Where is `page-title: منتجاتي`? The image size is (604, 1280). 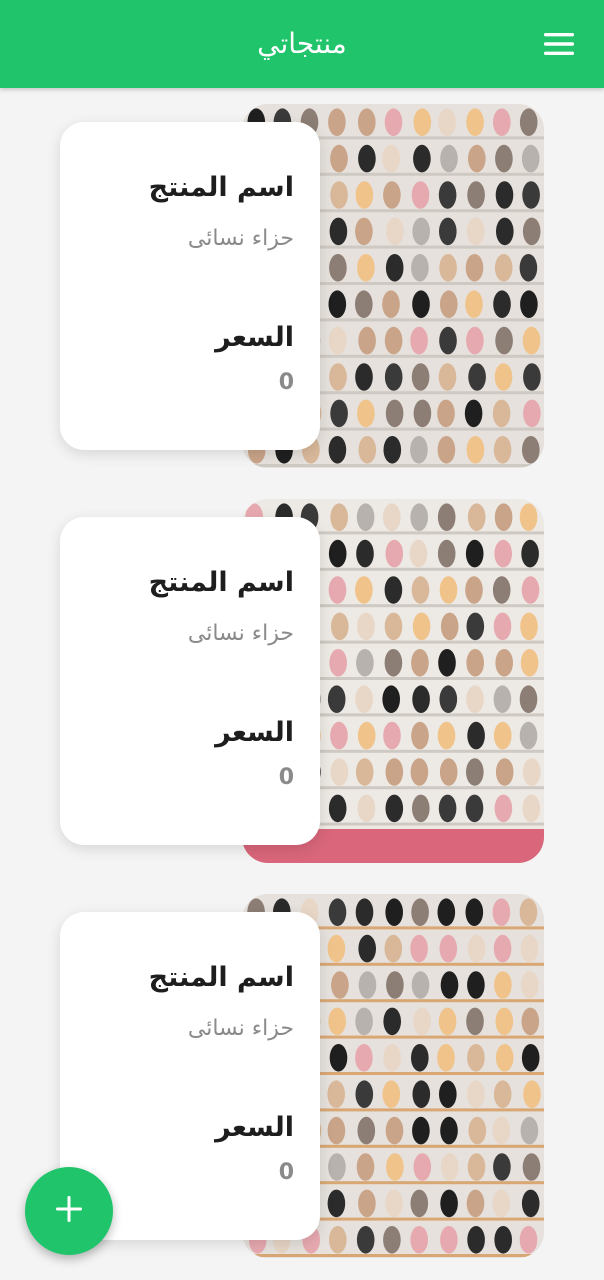
page-title: منتجاتي is located at coordinates (302, 43).